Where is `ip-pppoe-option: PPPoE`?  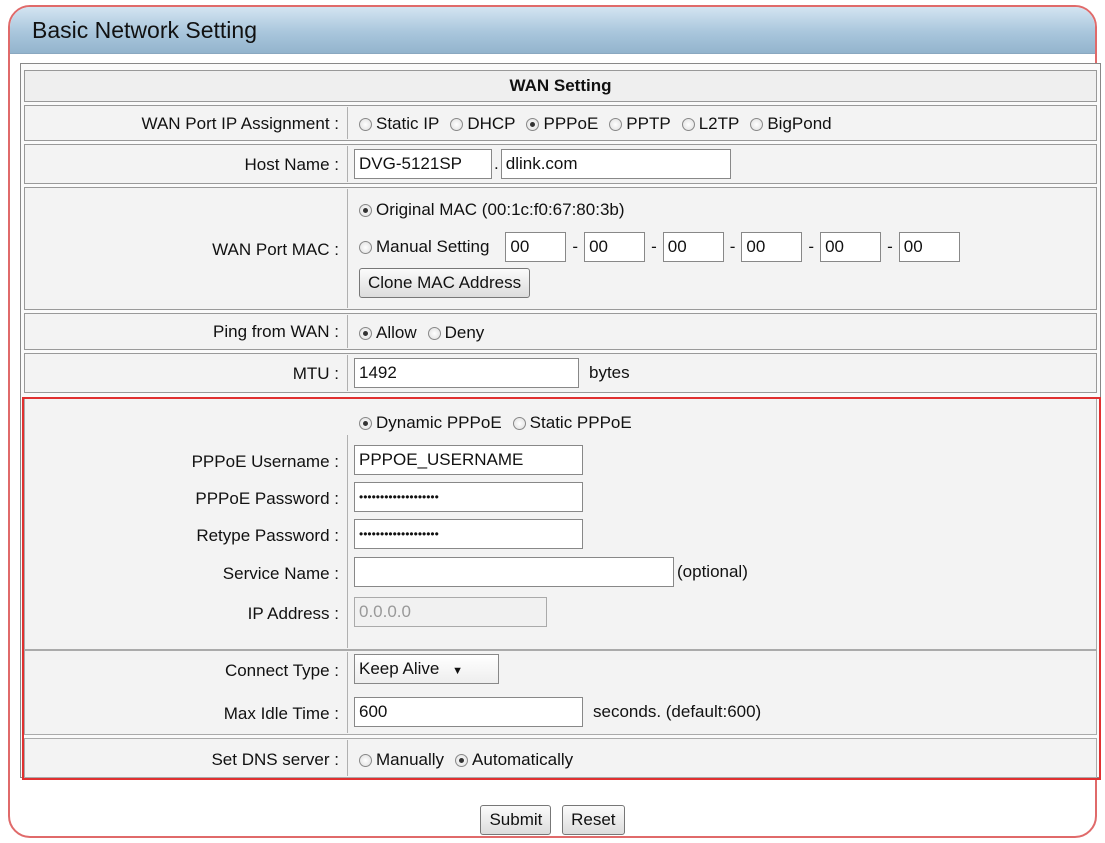
ip-pppoe-option: PPPoE is located at coordinates (562, 124).